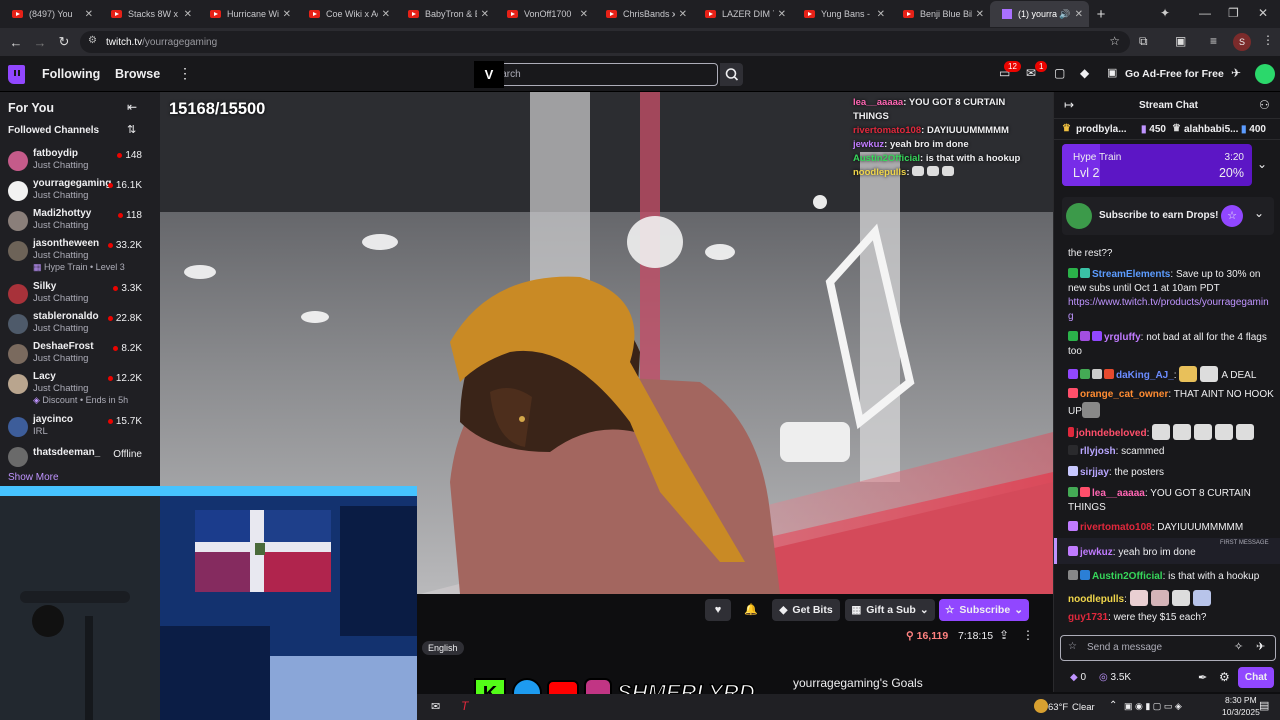 The image size is (1280, 720). Describe the element at coordinates (1165, 13) in the screenshot. I see `sparkle-icon: ✦` at that location.